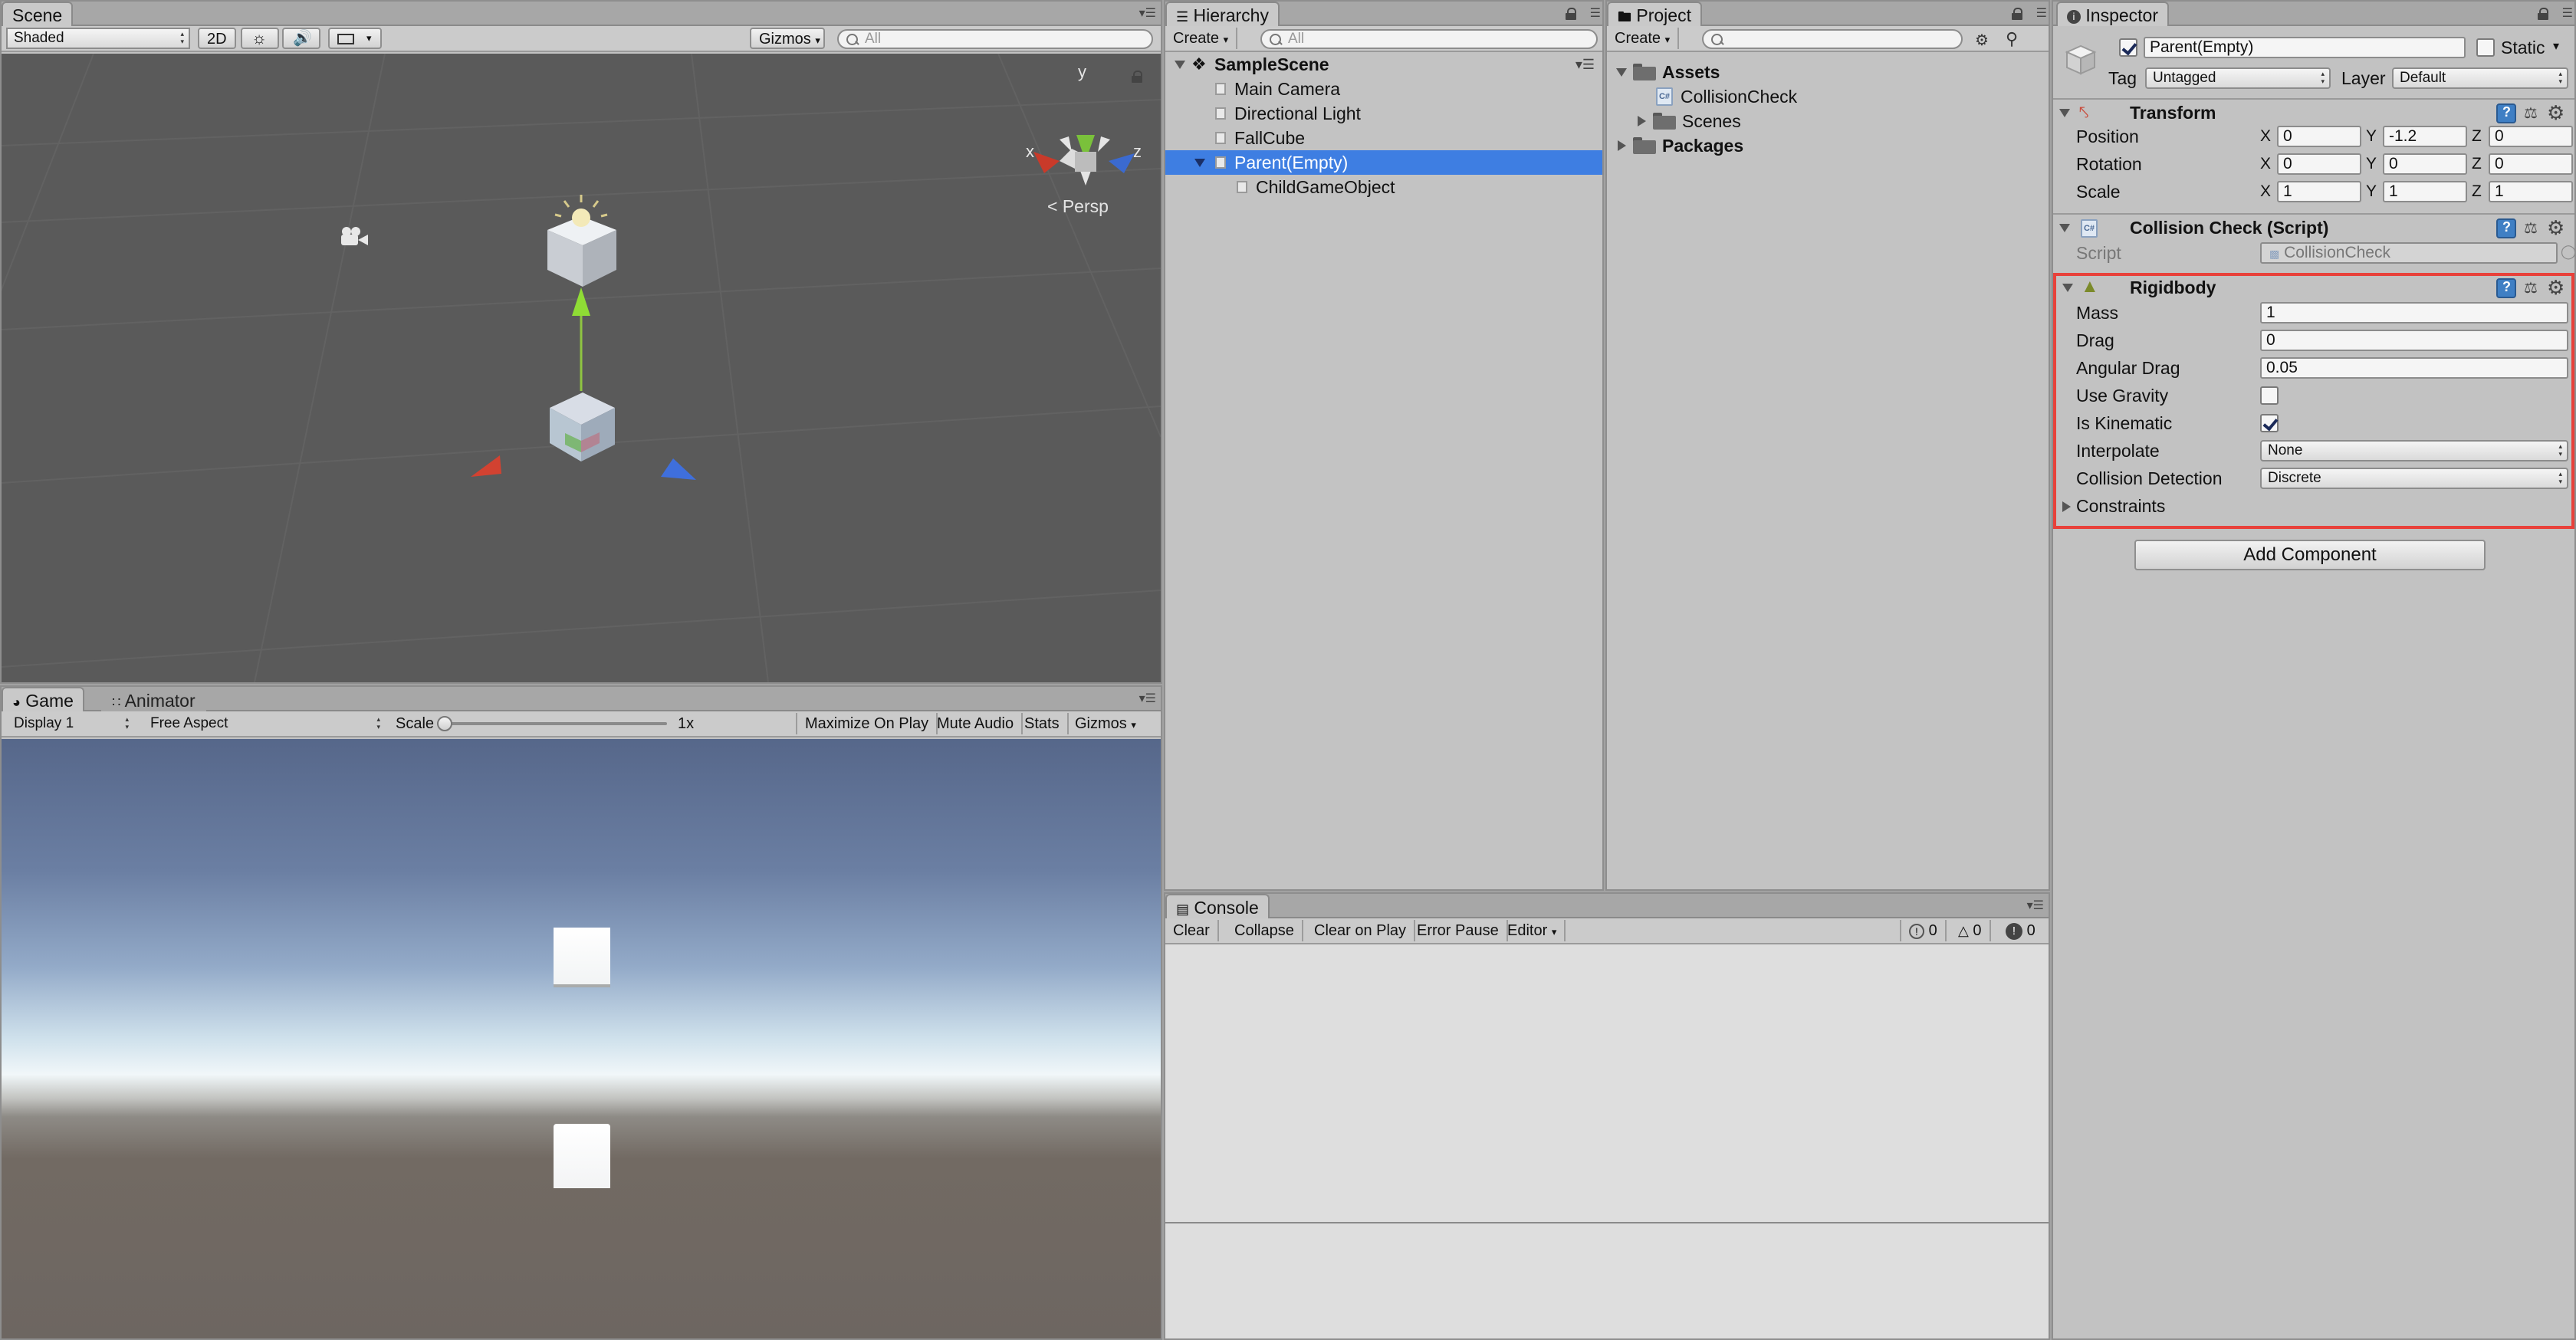 The width and height of the screenshot is (2576, 1340). What do you see at coordinates (1828, 72) in the screenshot?
I see `assets-folder-row: Assets` at bounding box center [1828, 72].